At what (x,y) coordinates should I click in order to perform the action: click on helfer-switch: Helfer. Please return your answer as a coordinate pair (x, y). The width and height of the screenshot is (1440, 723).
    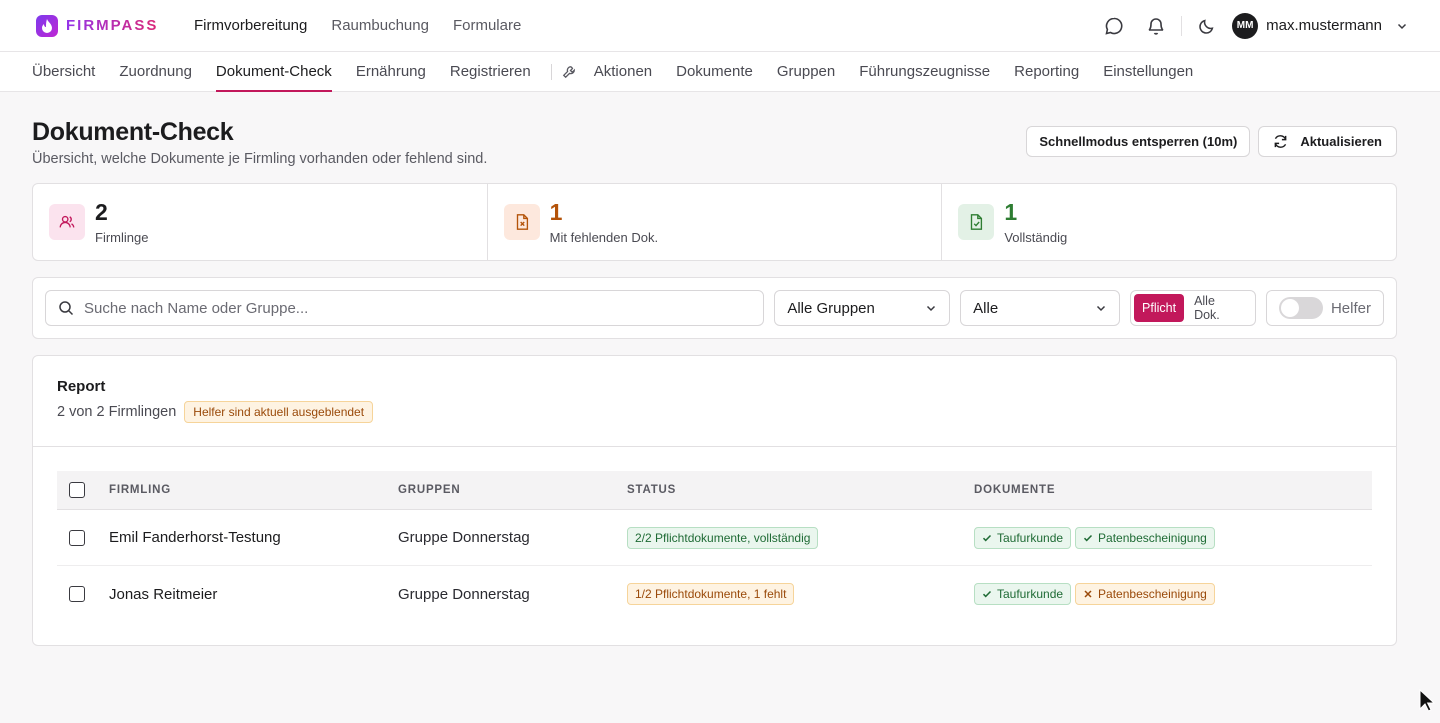
    Looking at the image, I should click on (1324, 308).